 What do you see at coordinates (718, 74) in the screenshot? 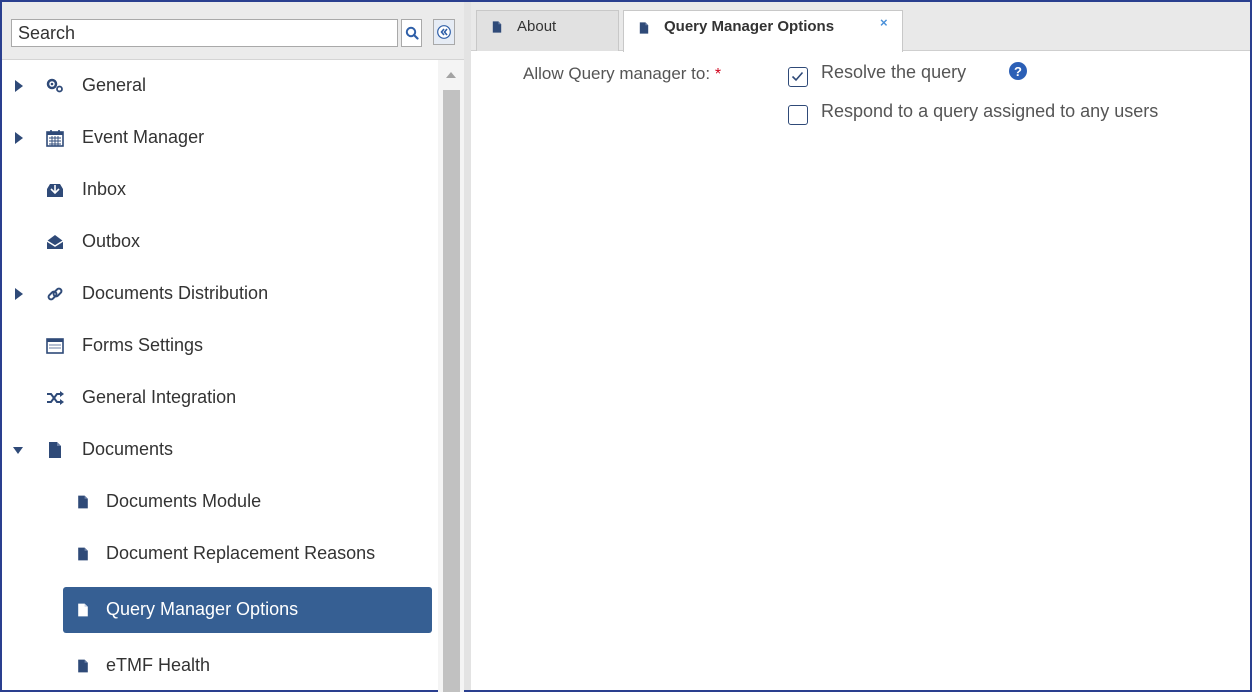
I see `required-asterisk: *` at bounding box center [718, 74].